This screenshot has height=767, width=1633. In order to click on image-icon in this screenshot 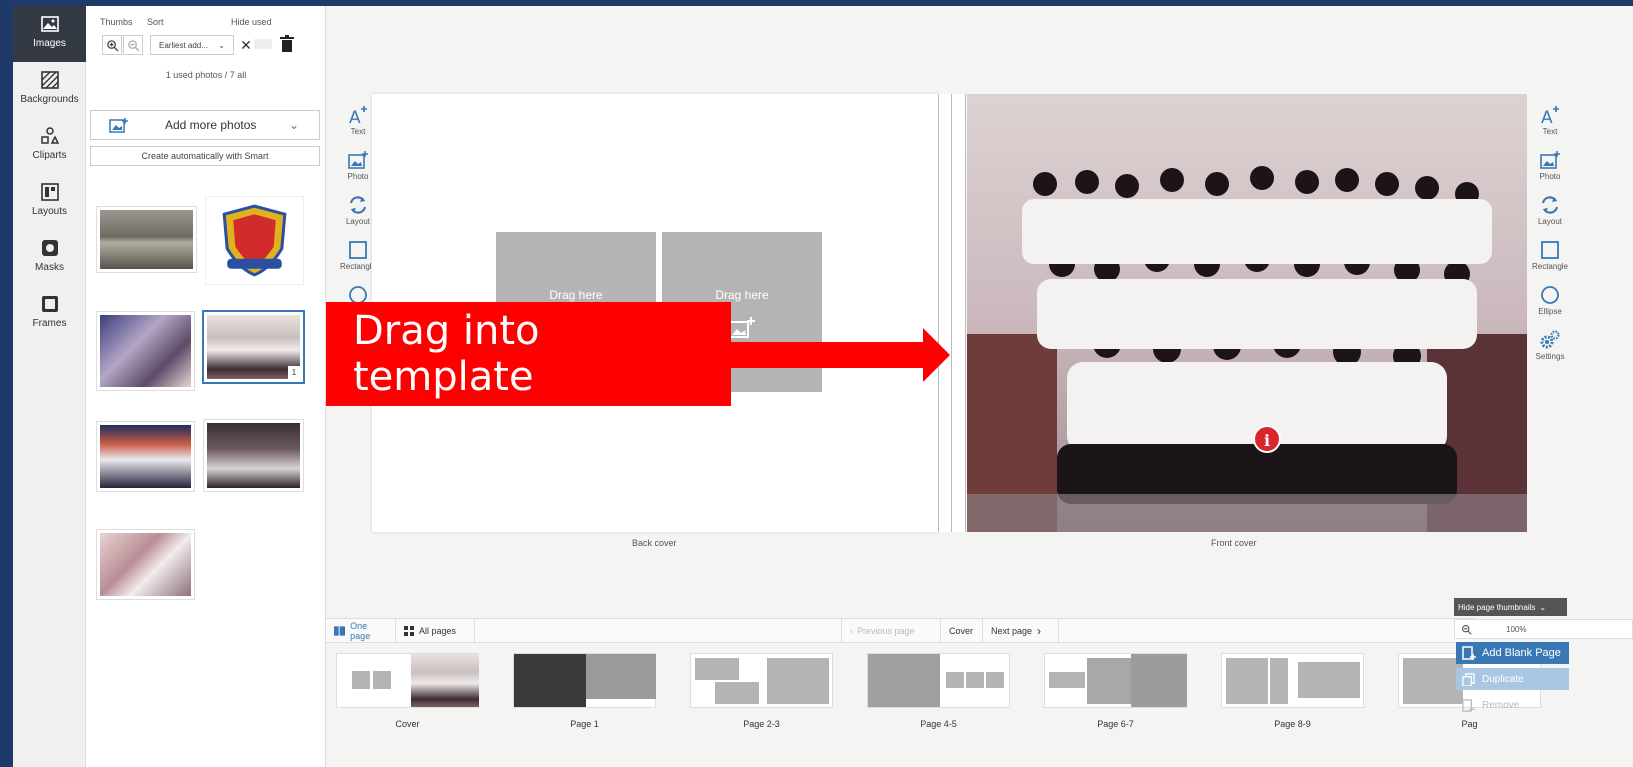, I will do `click(49, 24)`.